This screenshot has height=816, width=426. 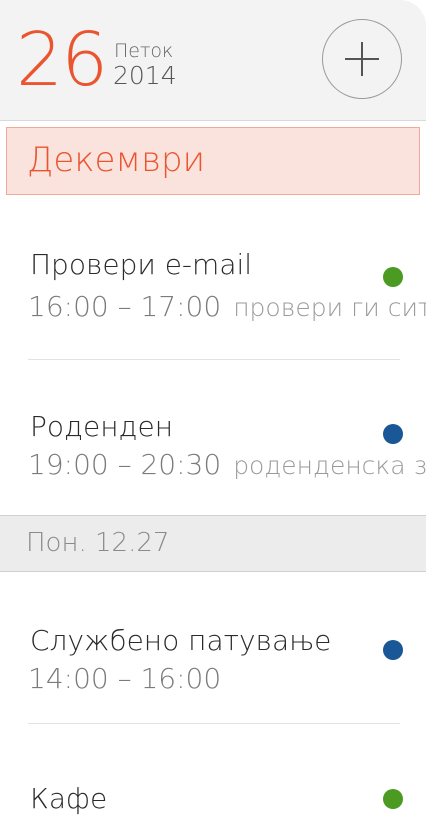 I want to click on event-time: 19:00 – 20:30 роденденска забава, so click(x=227, y=465).